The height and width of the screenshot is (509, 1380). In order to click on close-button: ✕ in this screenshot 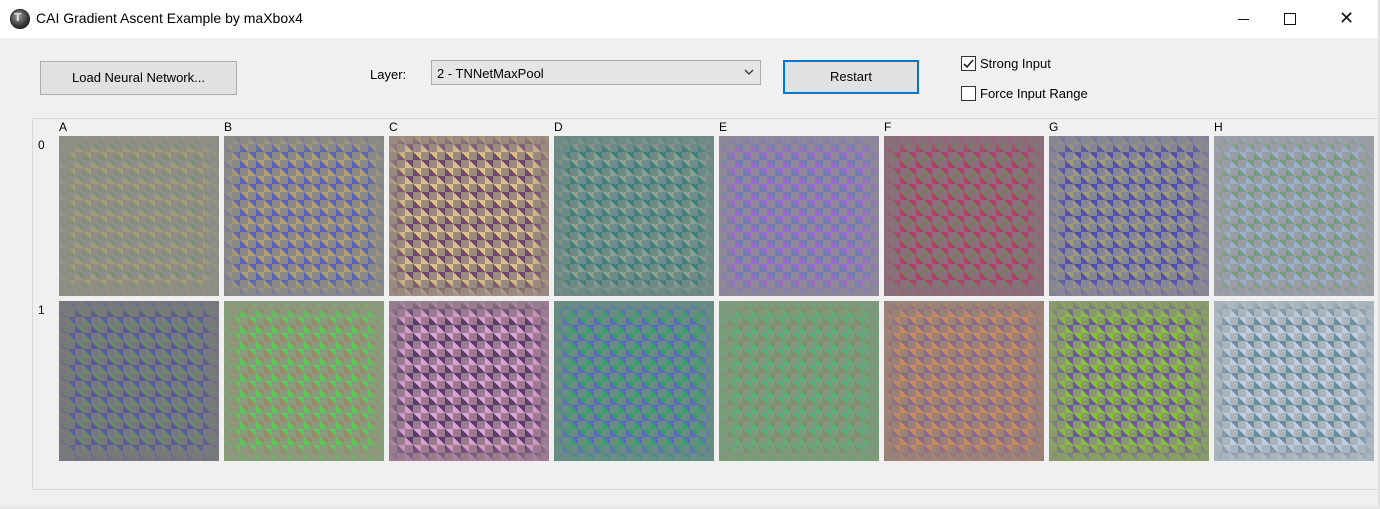, I will do `click(1346, 19)`.